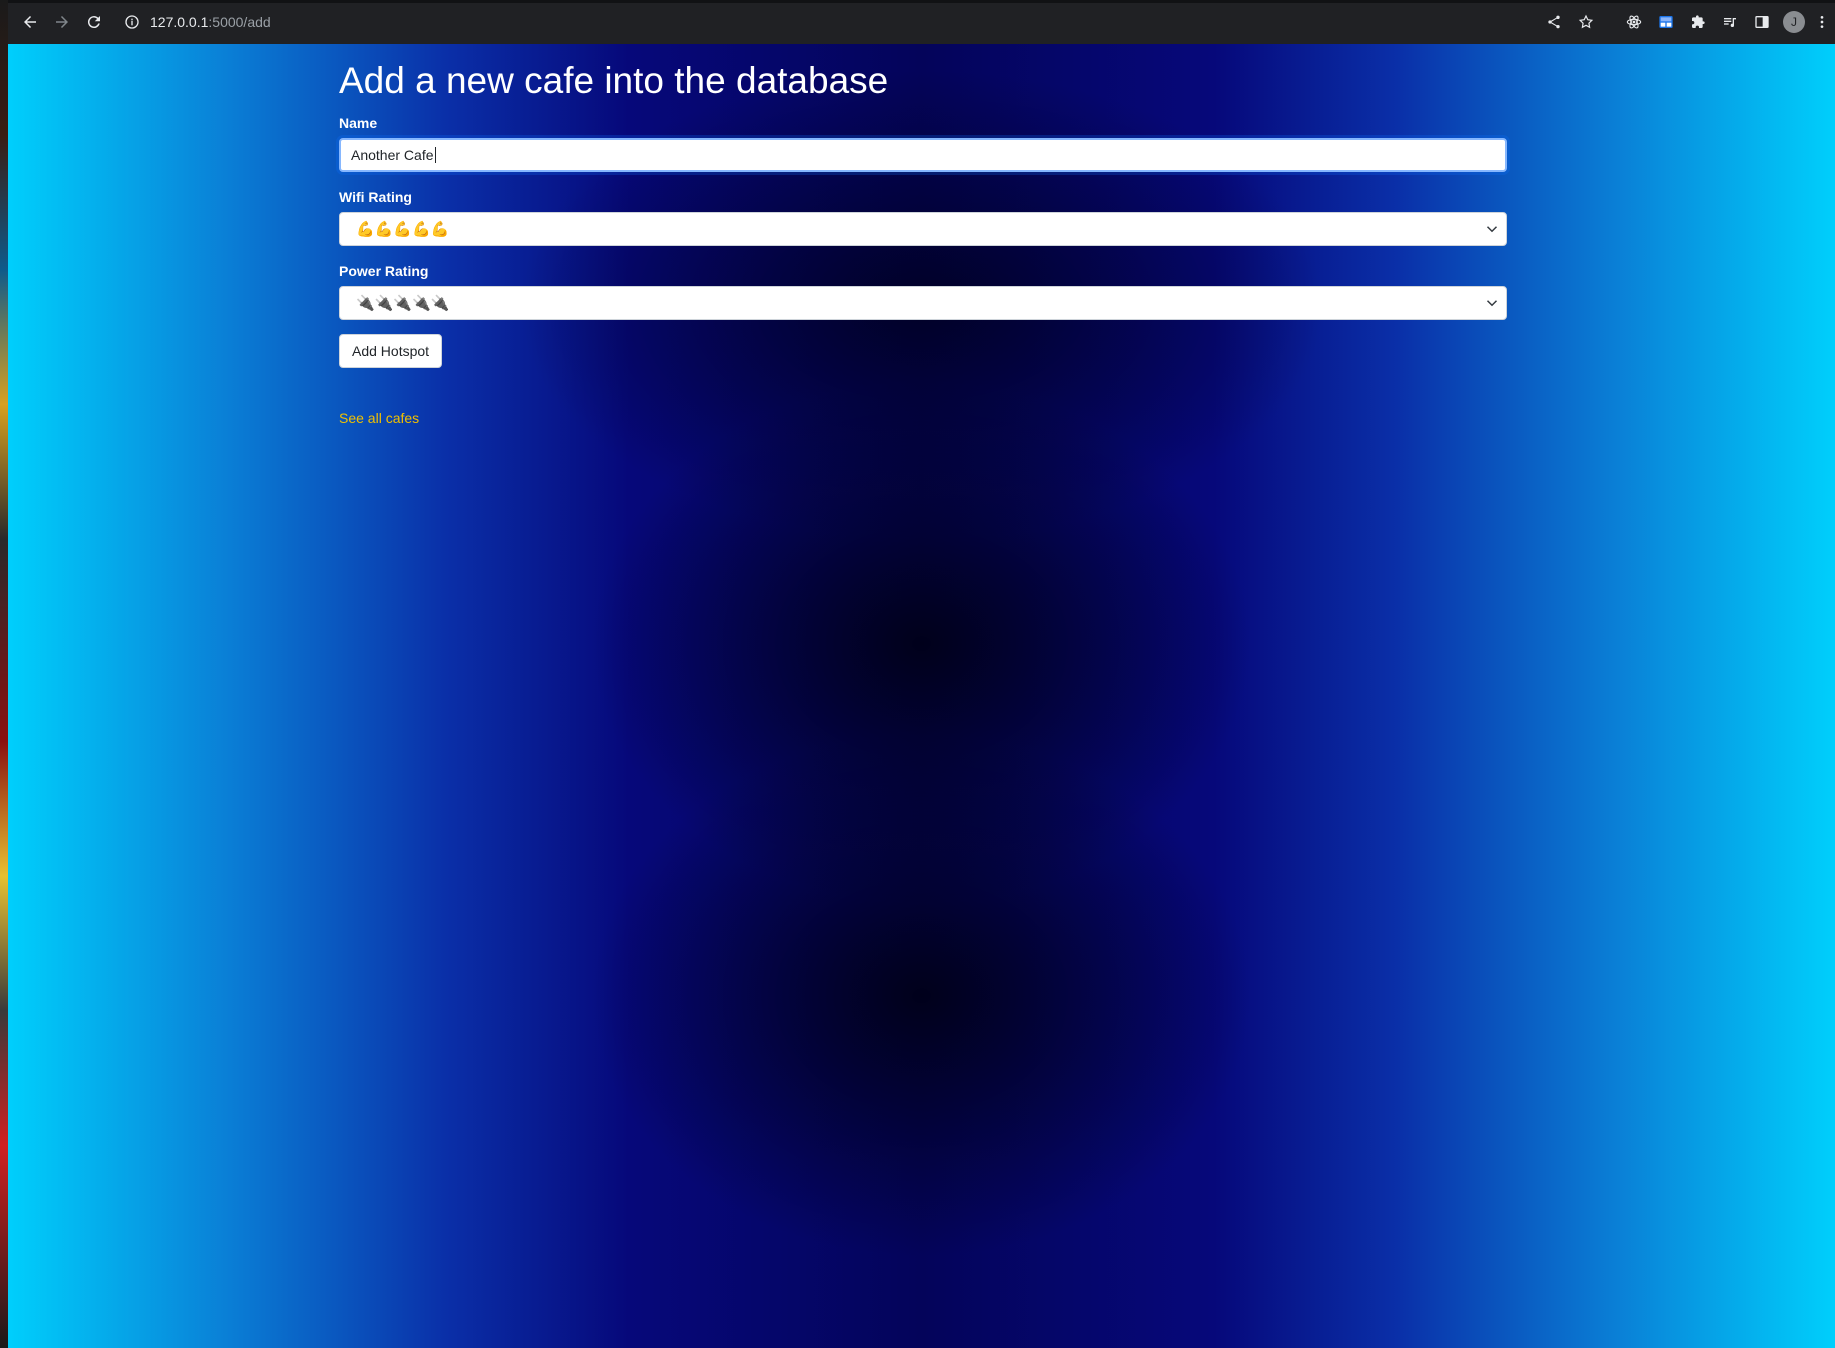 The width and height of the screenshot is (1835, 1348). I want to click on media-controls-button, so click(1730, 22).